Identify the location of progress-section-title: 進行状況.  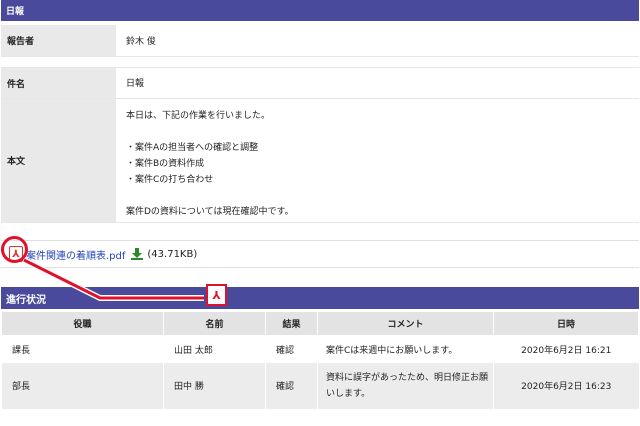
(26, 300).